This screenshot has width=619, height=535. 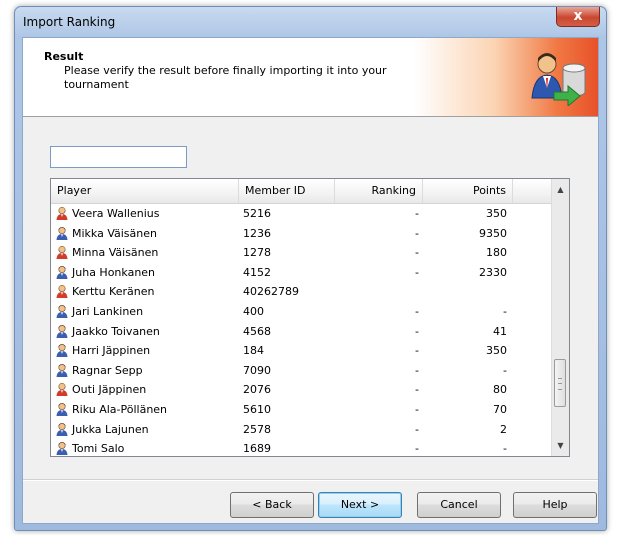 What do you see at coordinates (560, 445) in the screenshot?
I see `scroll-down-arrow-icon: ▼` at bounding box center [560, 445].